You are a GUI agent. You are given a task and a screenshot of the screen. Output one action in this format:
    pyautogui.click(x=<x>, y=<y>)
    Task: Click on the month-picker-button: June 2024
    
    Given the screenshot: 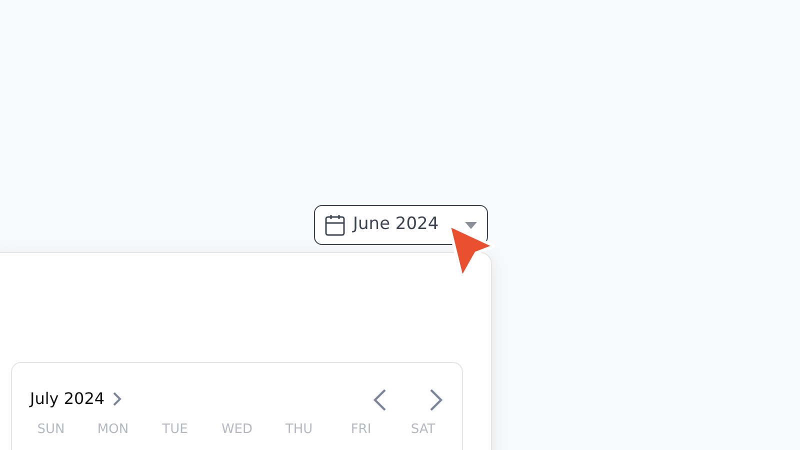 What is the action you would take?
    pyautogui.click(x=401, y=225)
    